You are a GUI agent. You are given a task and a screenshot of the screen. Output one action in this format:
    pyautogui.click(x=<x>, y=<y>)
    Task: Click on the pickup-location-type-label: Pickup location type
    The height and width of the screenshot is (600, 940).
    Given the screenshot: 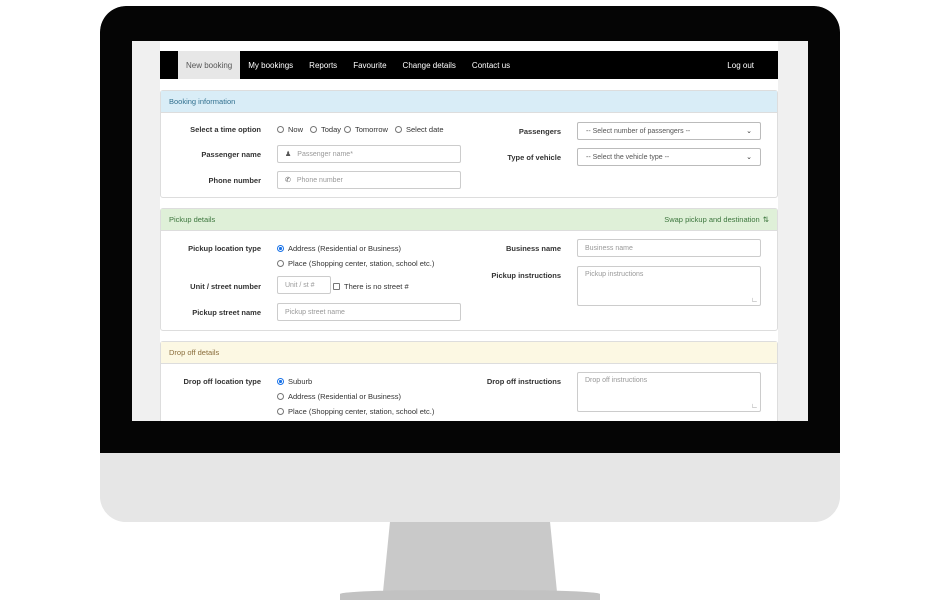 What is the action you would take?
    pyautogui.click(x=224, y=248)
    